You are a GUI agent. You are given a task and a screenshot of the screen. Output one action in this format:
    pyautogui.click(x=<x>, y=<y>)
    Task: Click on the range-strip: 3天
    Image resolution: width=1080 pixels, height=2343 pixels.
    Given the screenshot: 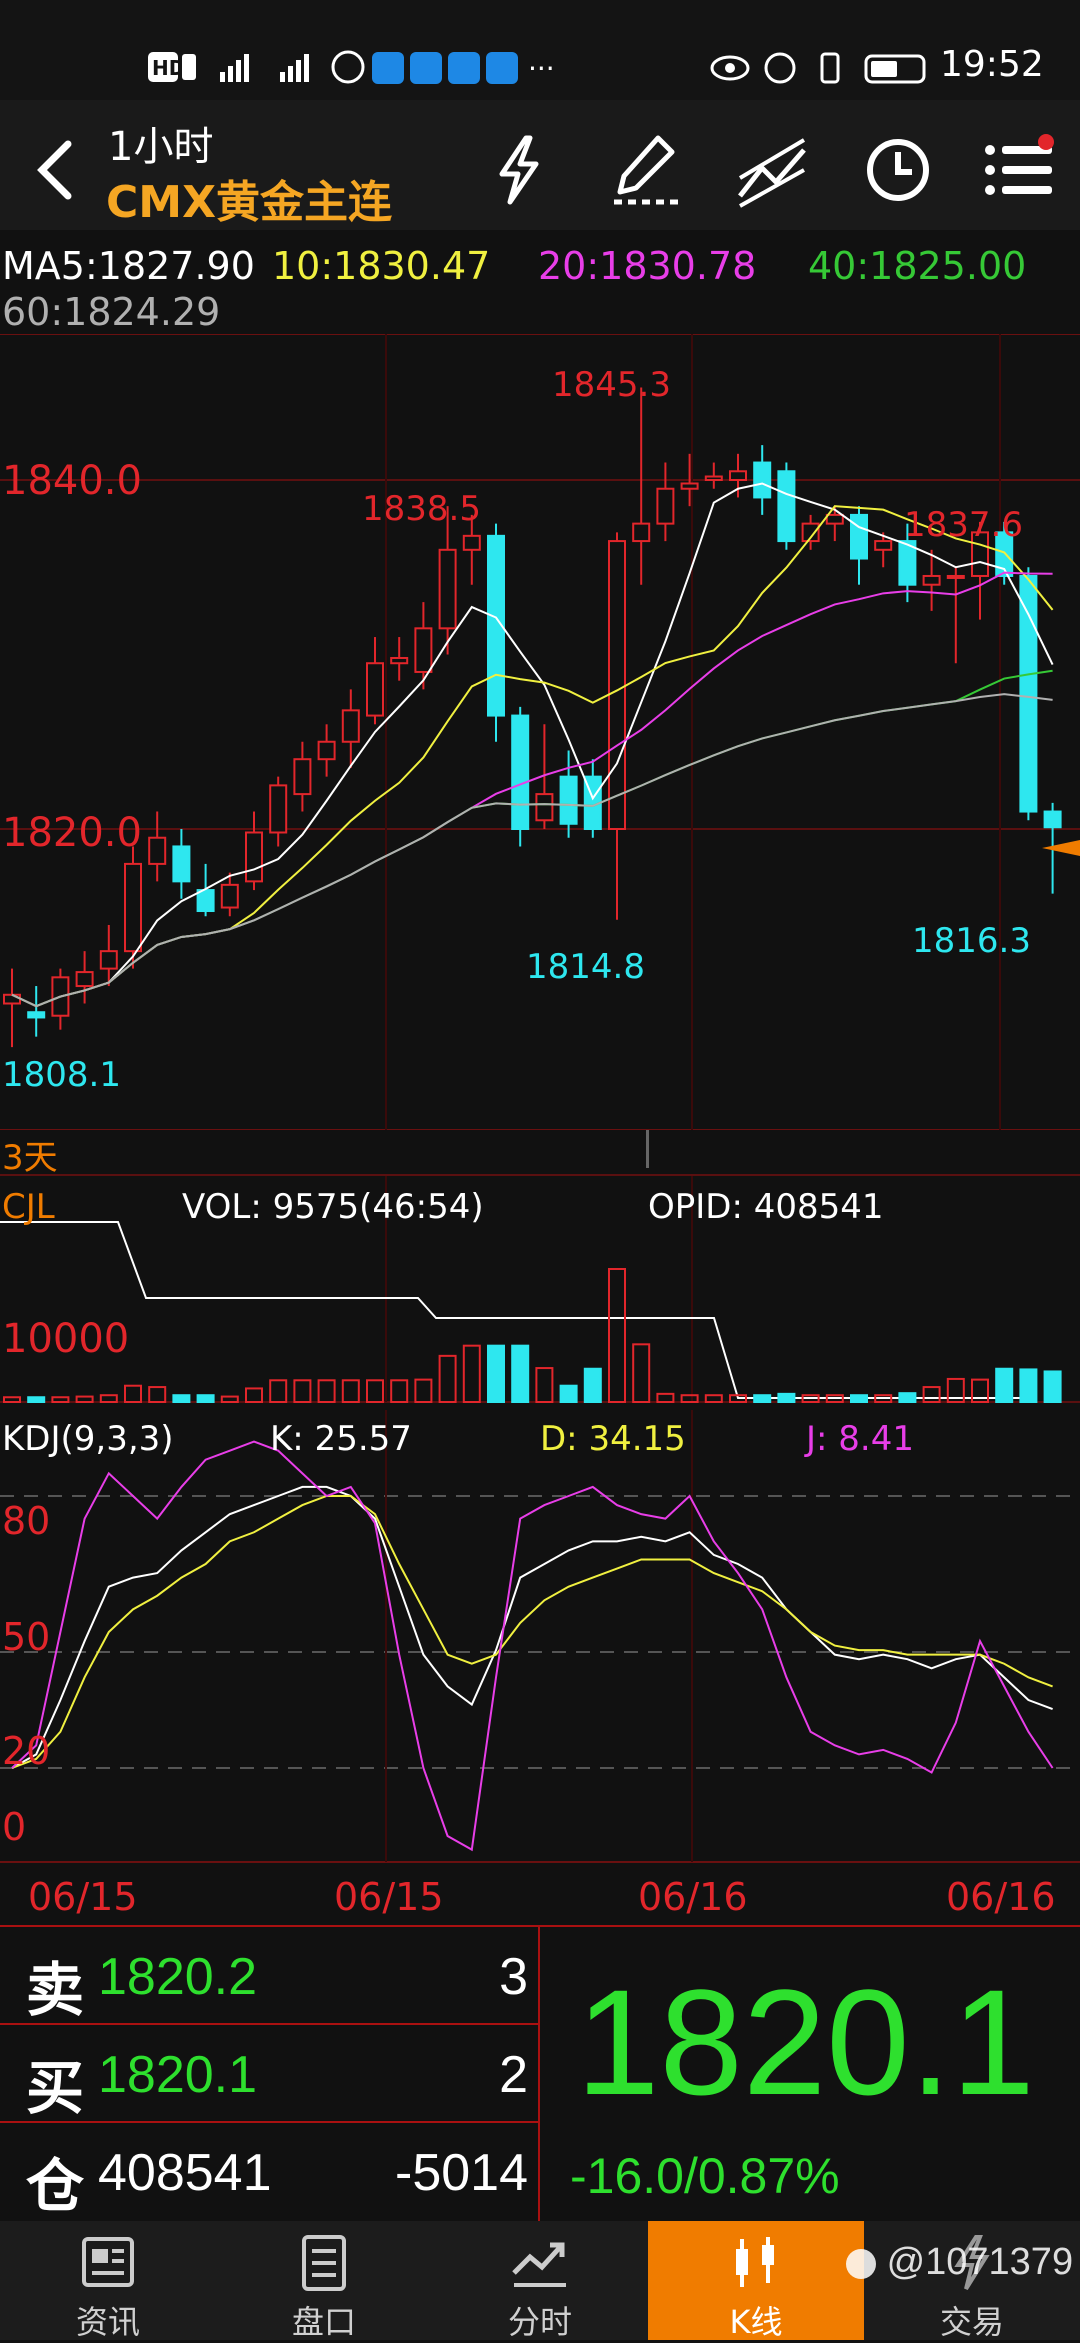 What is the action you would take?
    pyautogui.click(x=540, y=1153)
    